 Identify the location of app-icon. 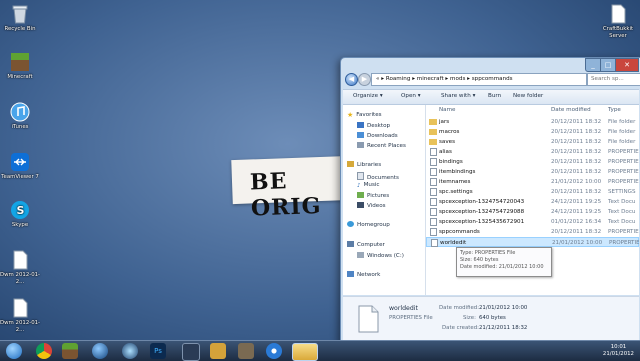
(130, 351).